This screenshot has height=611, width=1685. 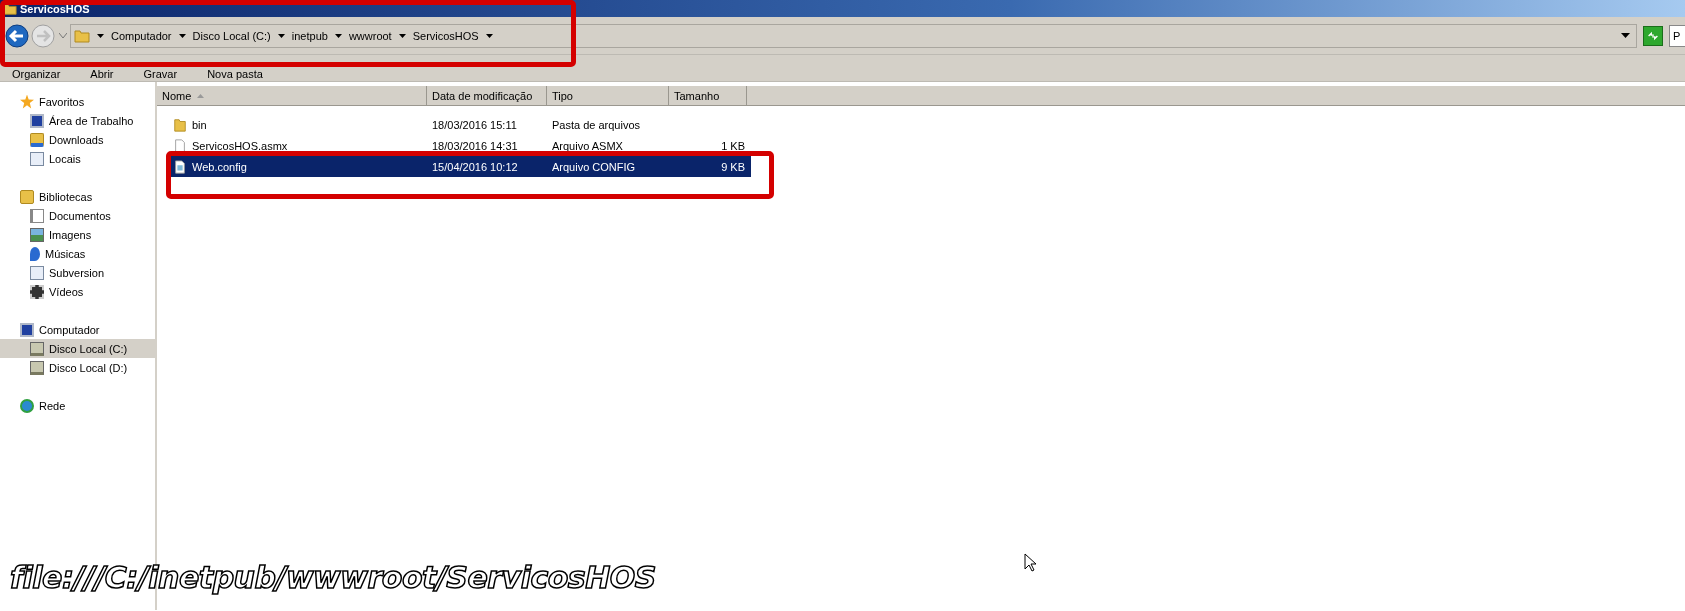 I want to click on breadcrumb: Computador, so click(x=141, y=35).